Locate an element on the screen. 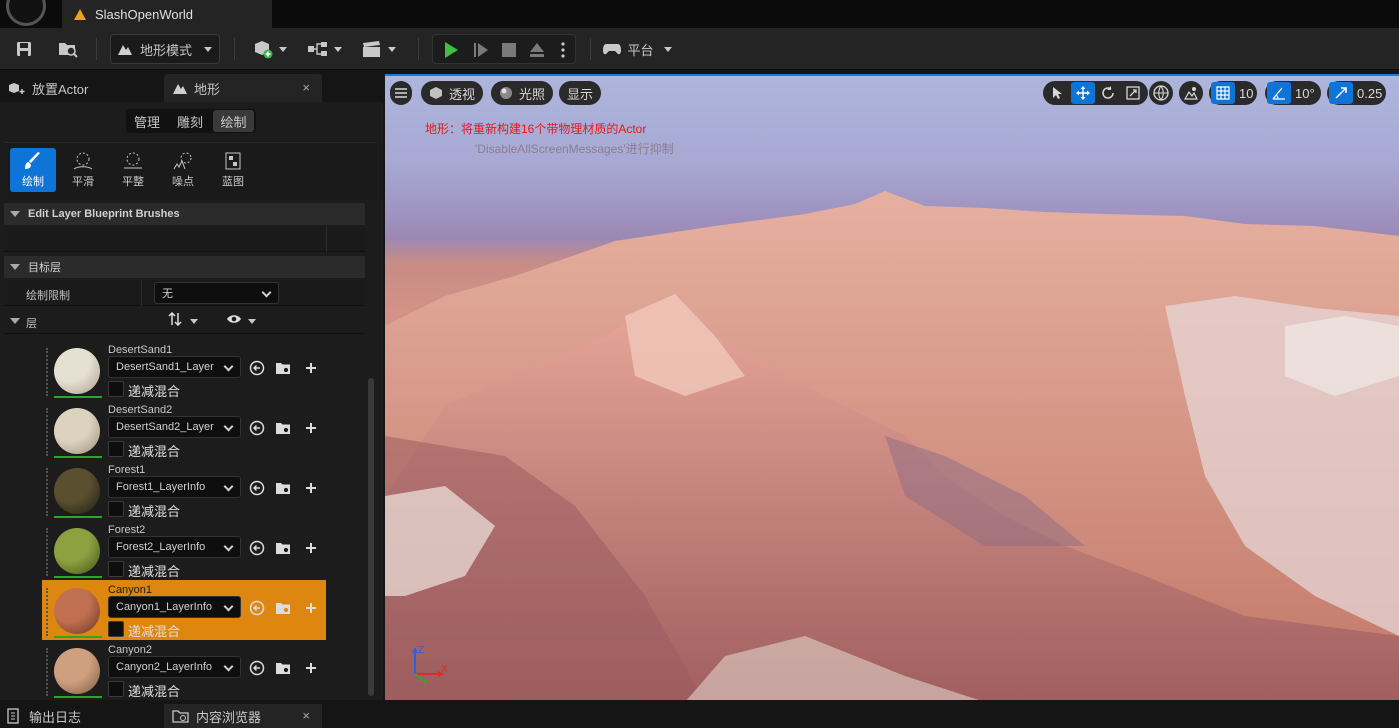 The image size is (1399, 728). tool-flatten: 平整 is located at coordinates (133, 170).